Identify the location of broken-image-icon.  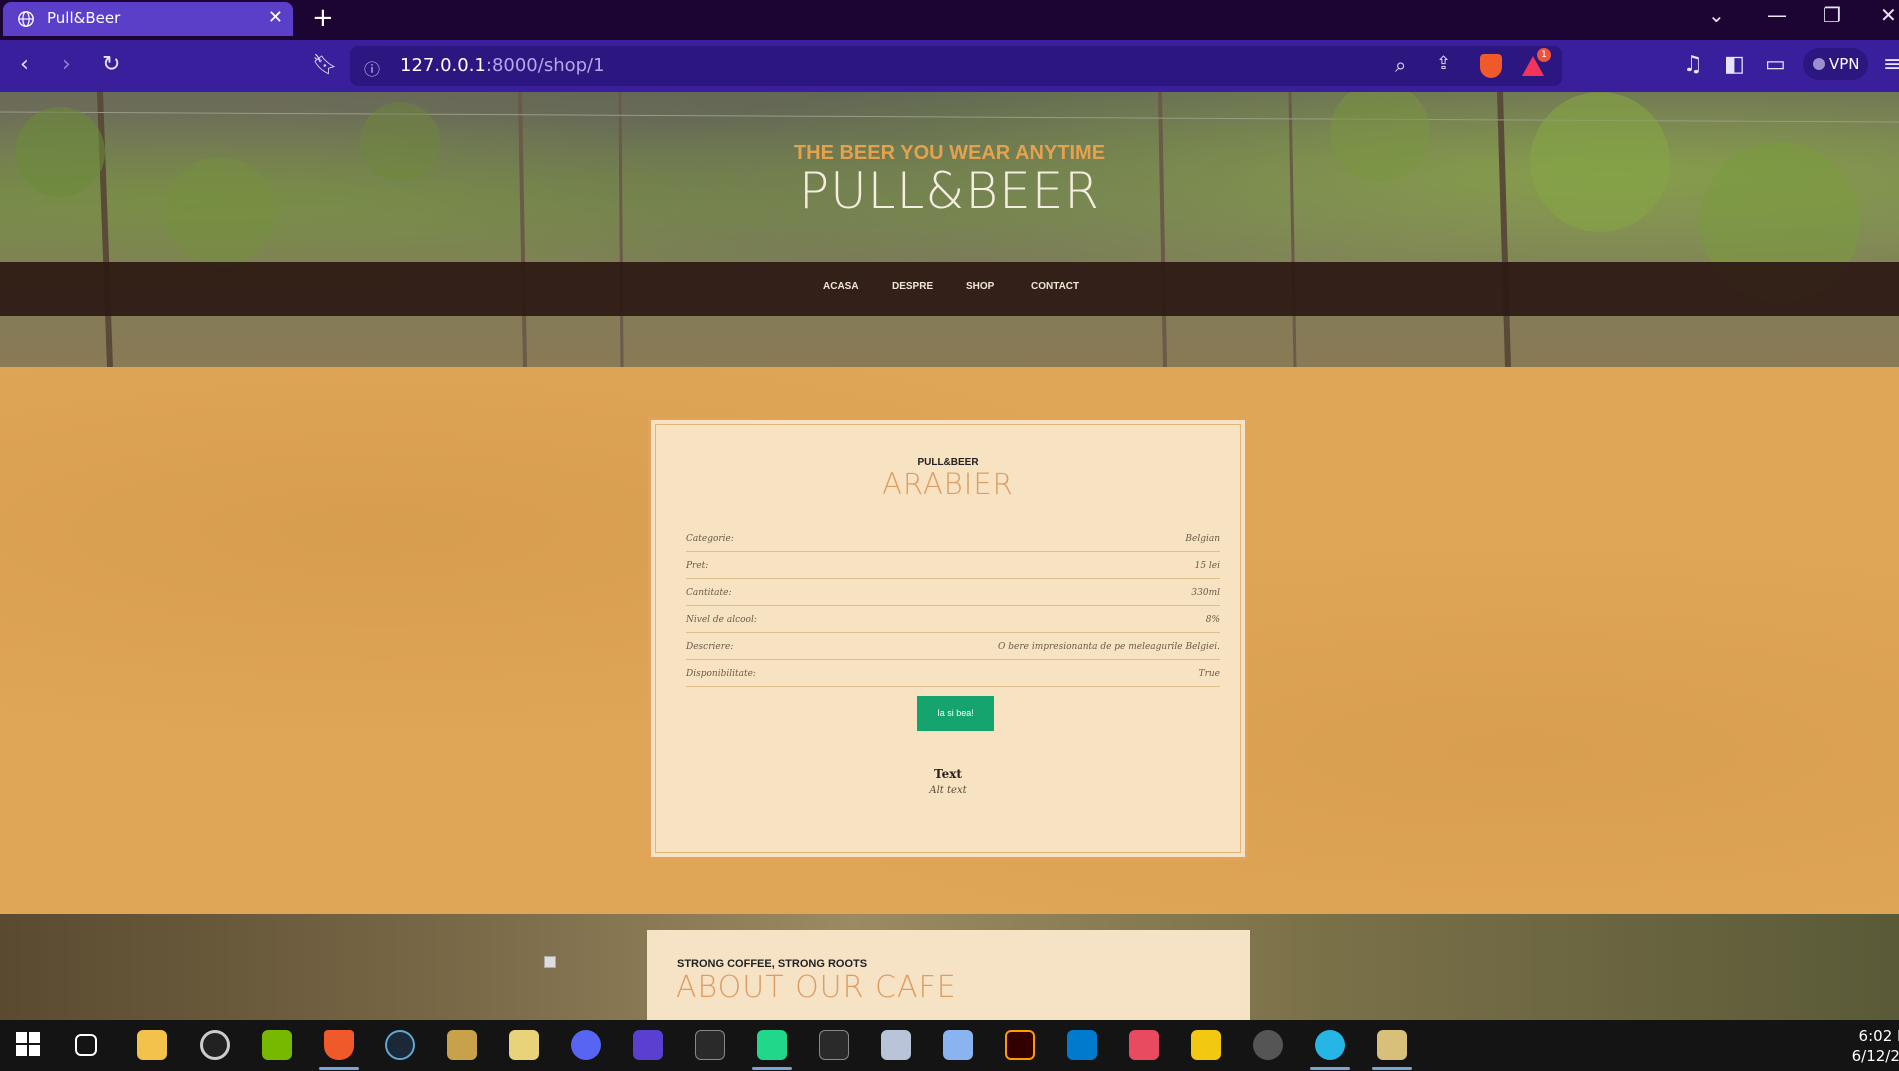
(550, 962).